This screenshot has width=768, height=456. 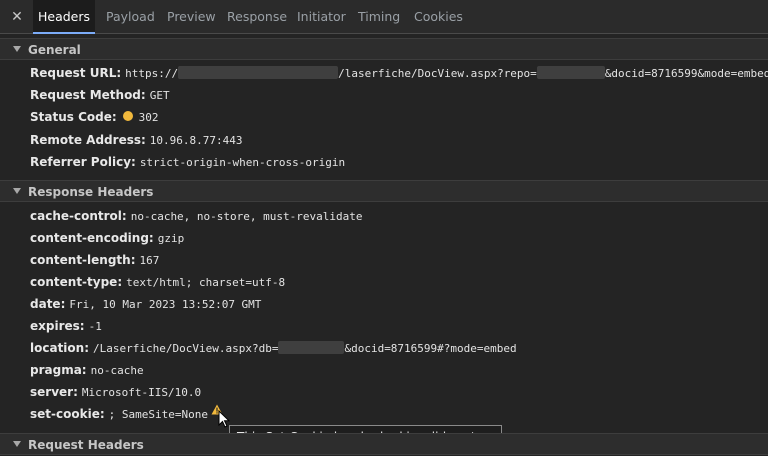 What do you see at coordinates (117, 370) in the screenshot?
I see `header-value: no-cache` at bounding box center [117, 370].